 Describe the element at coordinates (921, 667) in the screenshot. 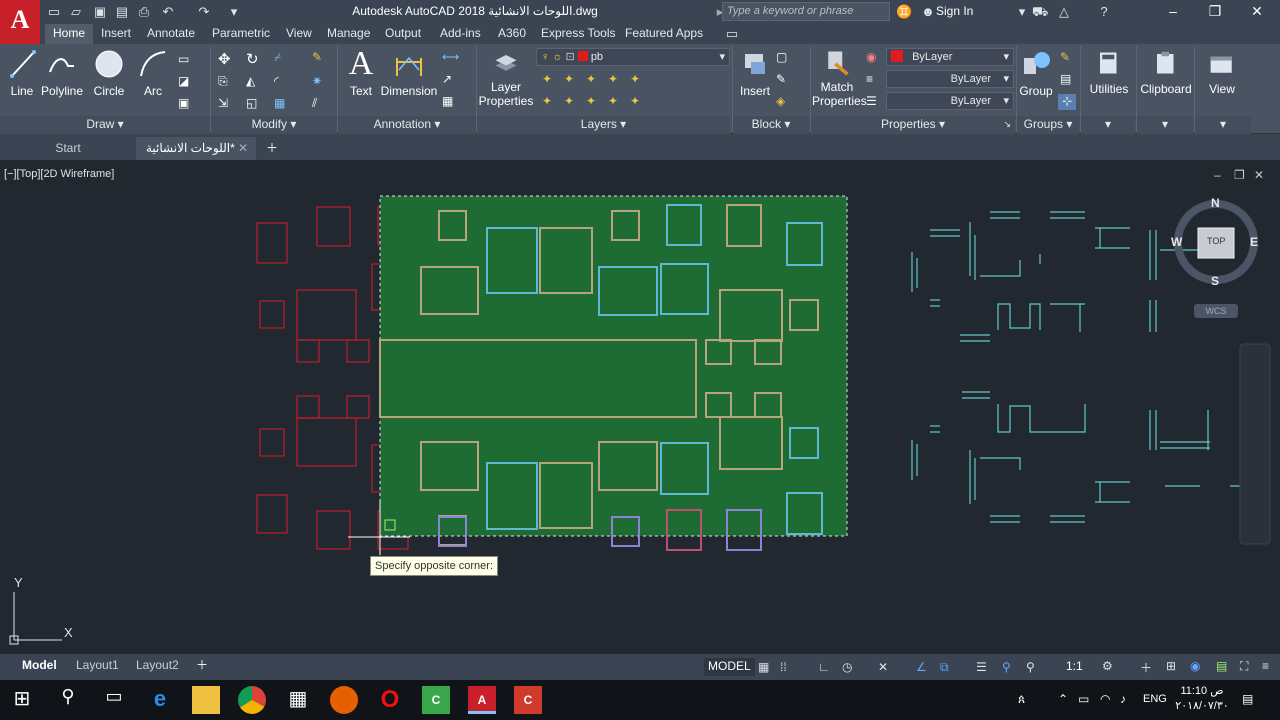

I see `otrack-icon: ∠` at that location.